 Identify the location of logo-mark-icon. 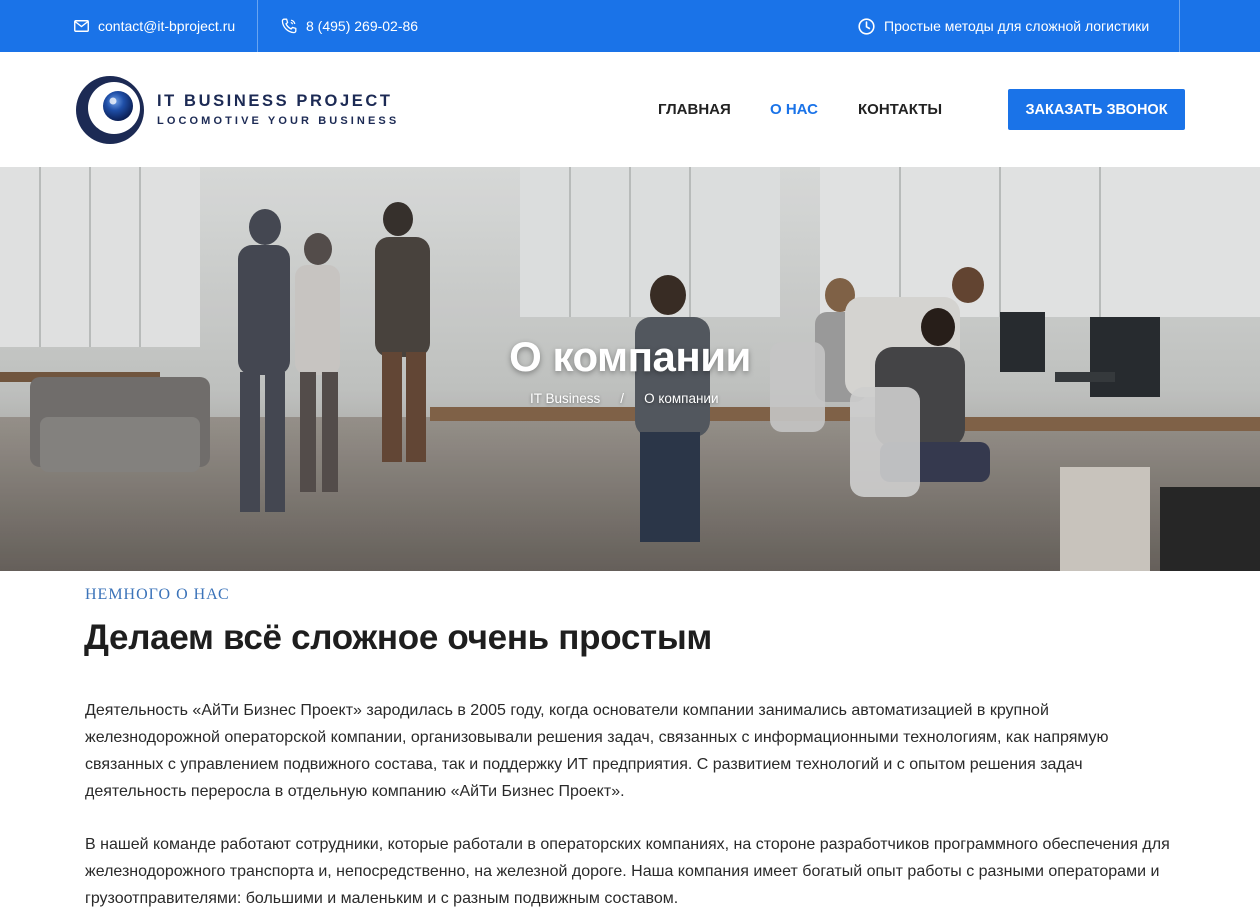
(110, 110).